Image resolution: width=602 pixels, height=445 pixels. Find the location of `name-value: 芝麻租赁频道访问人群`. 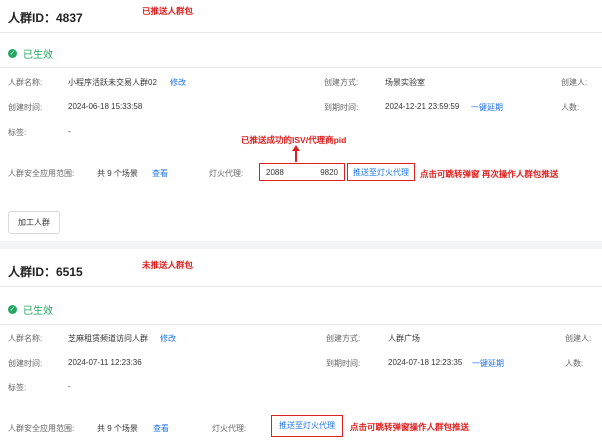

name-value: 芝麻租赁频道访问人群 is located at coordinates (108, 338).